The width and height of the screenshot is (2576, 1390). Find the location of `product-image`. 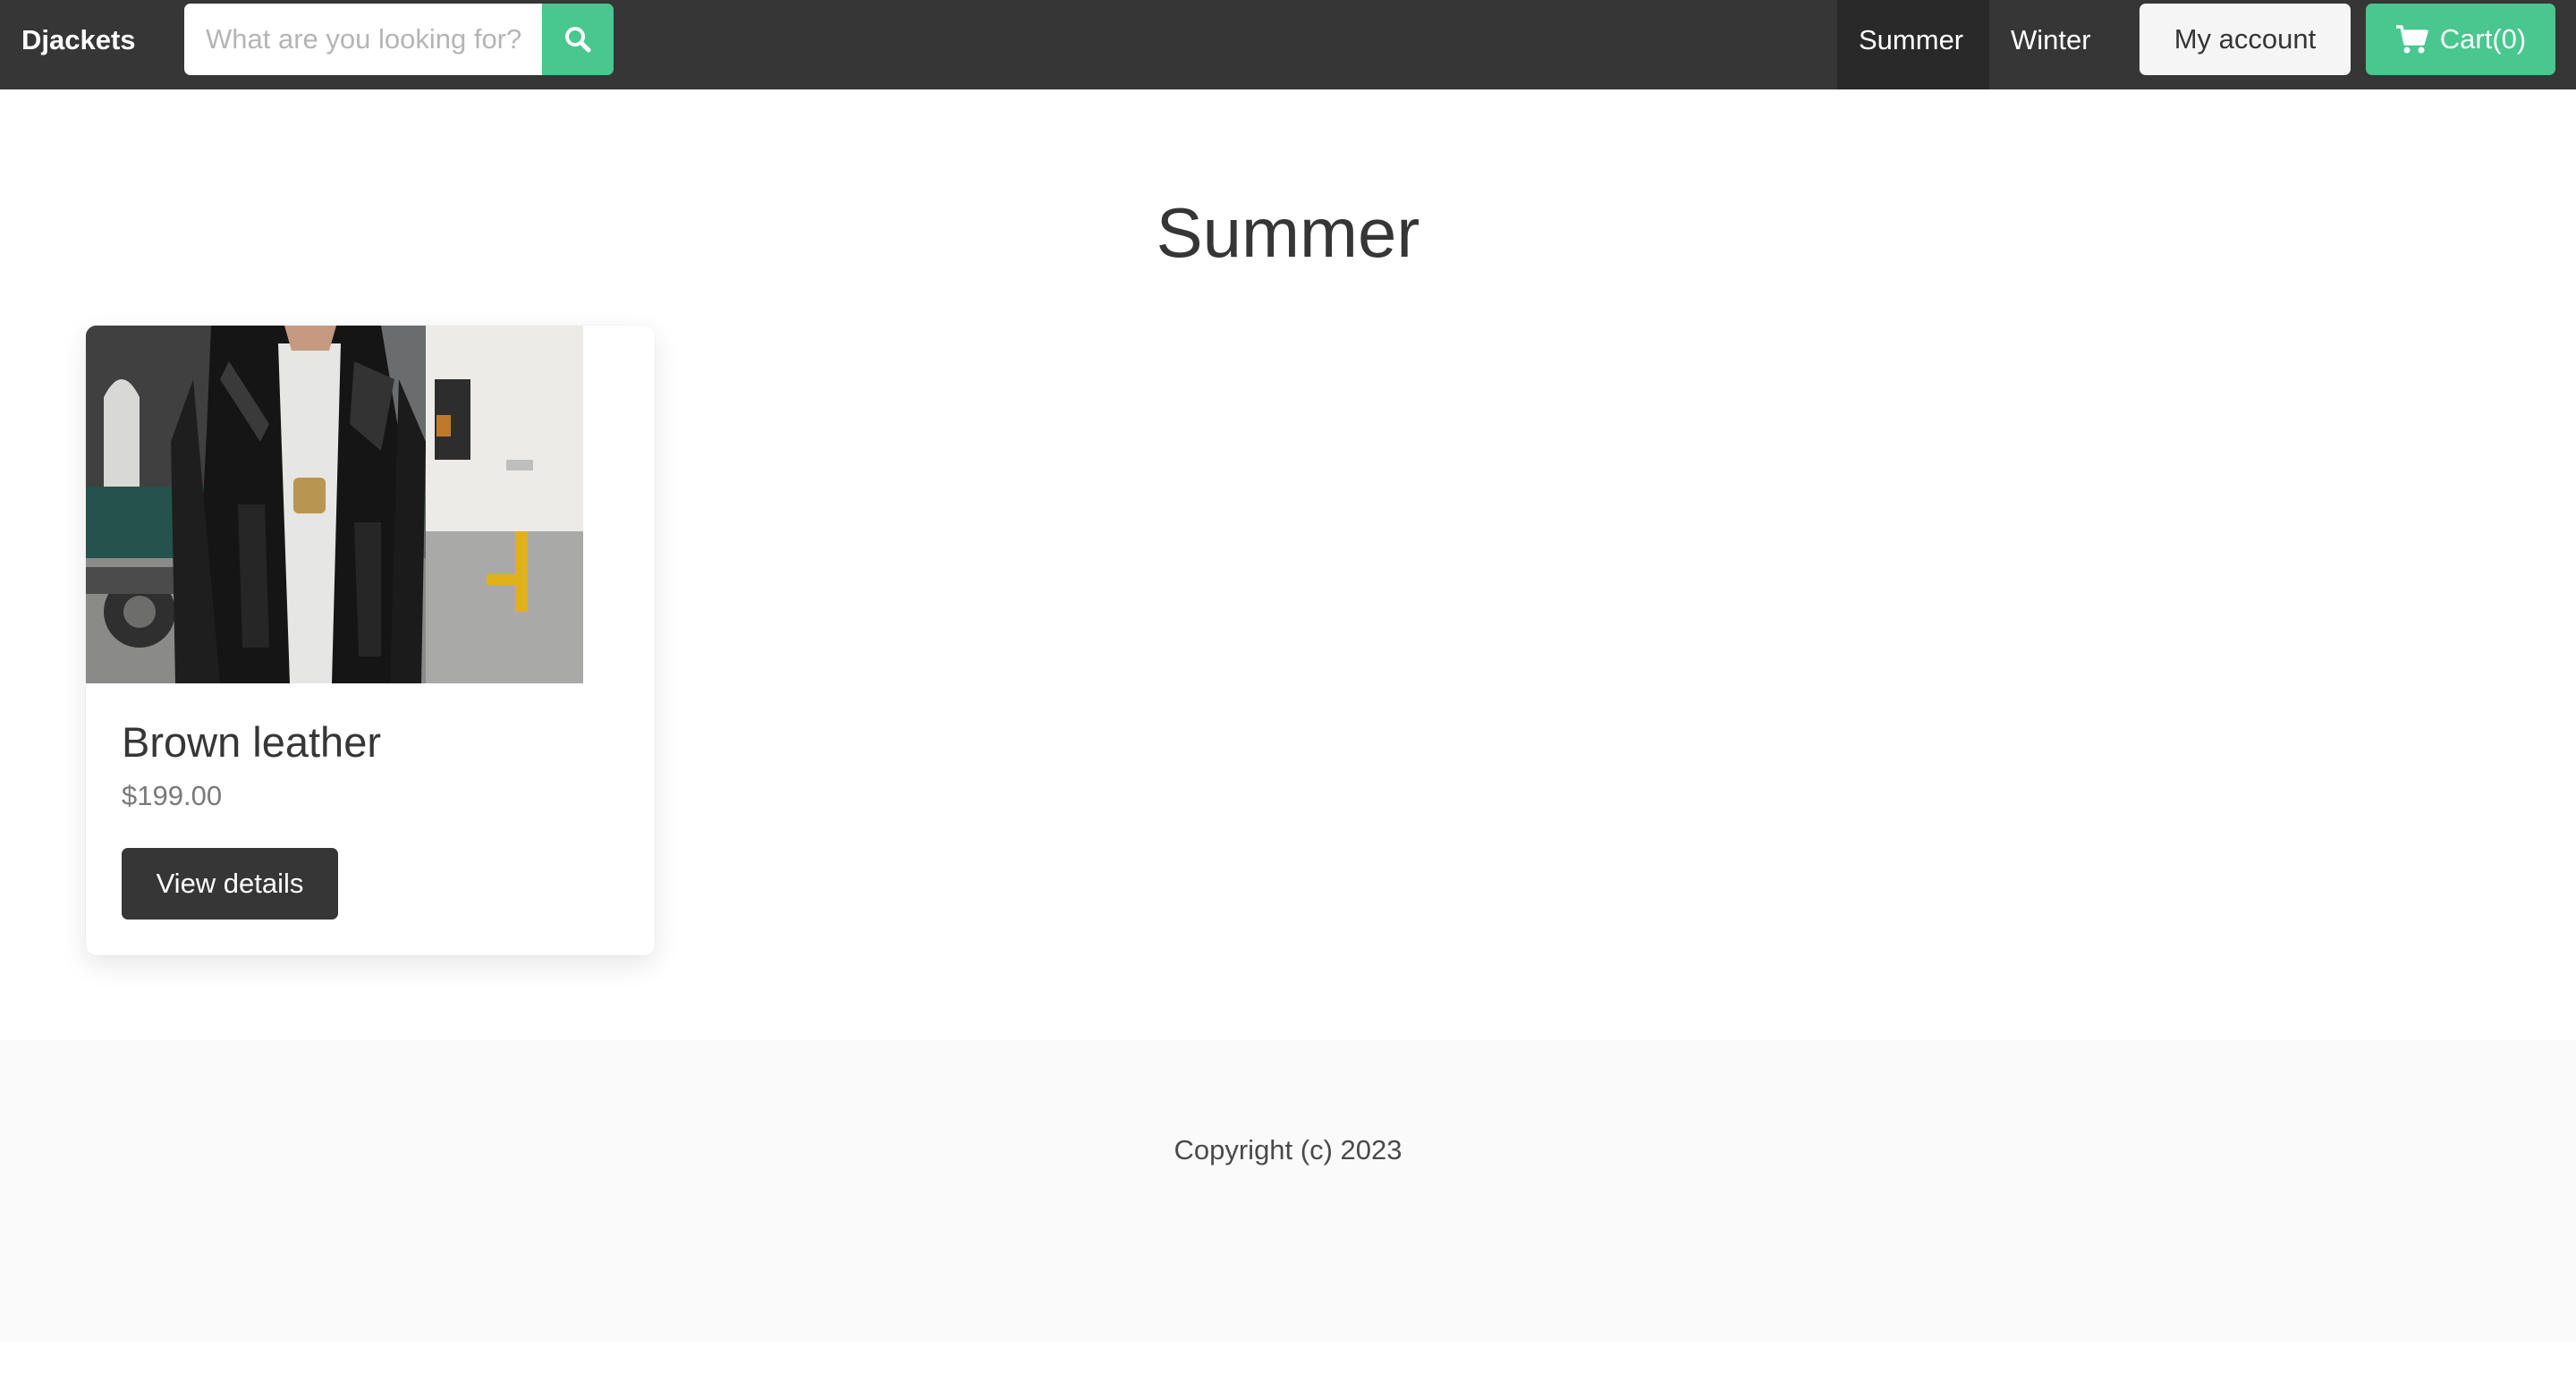

product-image is located at coordinates (334, 504).